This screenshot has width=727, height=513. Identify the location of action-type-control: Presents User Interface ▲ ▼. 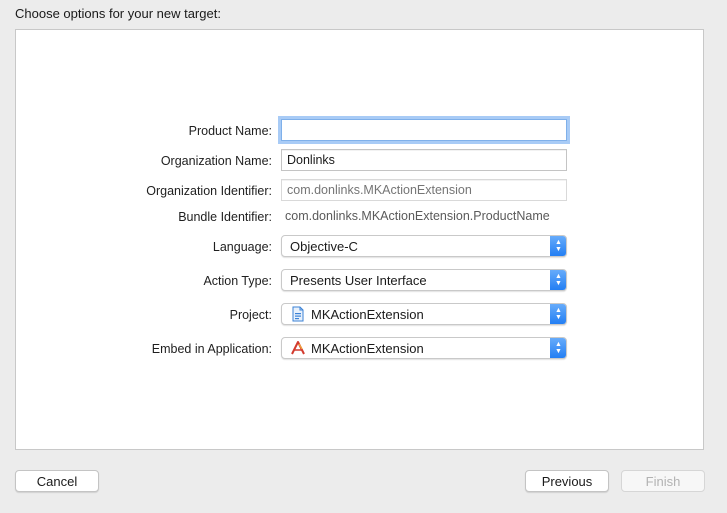
(424, 280).